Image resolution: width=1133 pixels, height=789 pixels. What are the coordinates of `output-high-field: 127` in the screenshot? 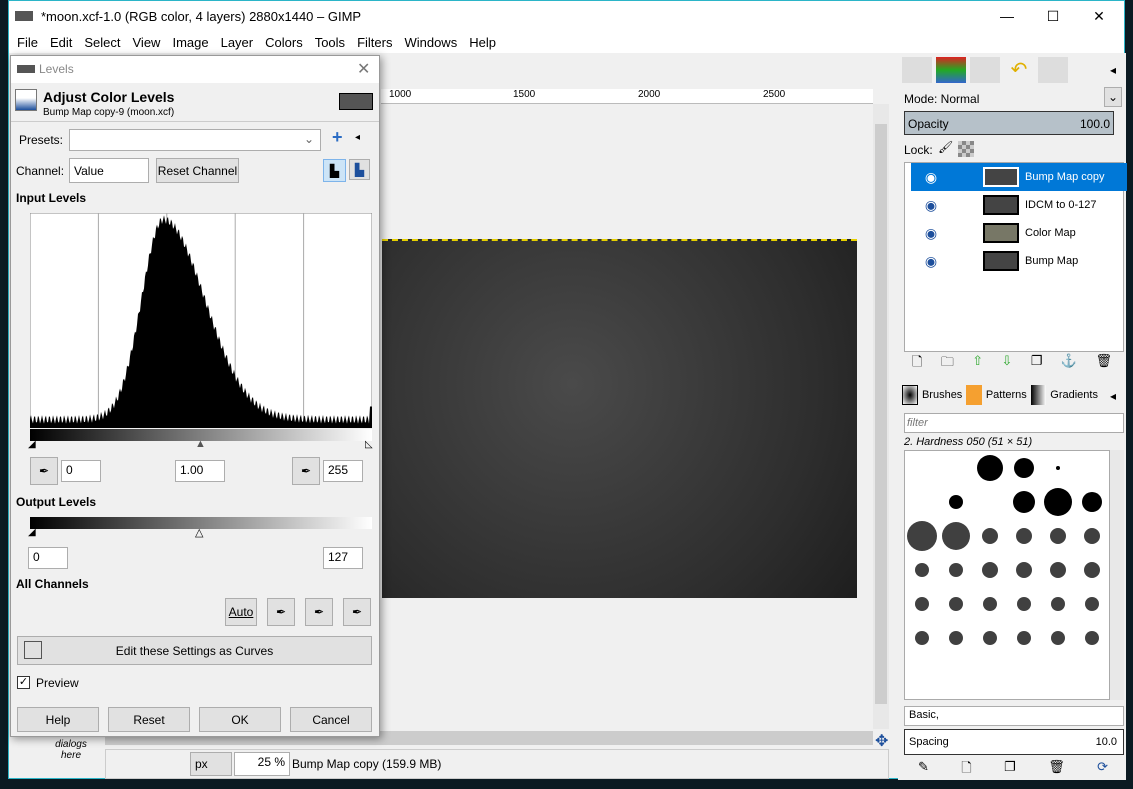 It's located at (343, 558).